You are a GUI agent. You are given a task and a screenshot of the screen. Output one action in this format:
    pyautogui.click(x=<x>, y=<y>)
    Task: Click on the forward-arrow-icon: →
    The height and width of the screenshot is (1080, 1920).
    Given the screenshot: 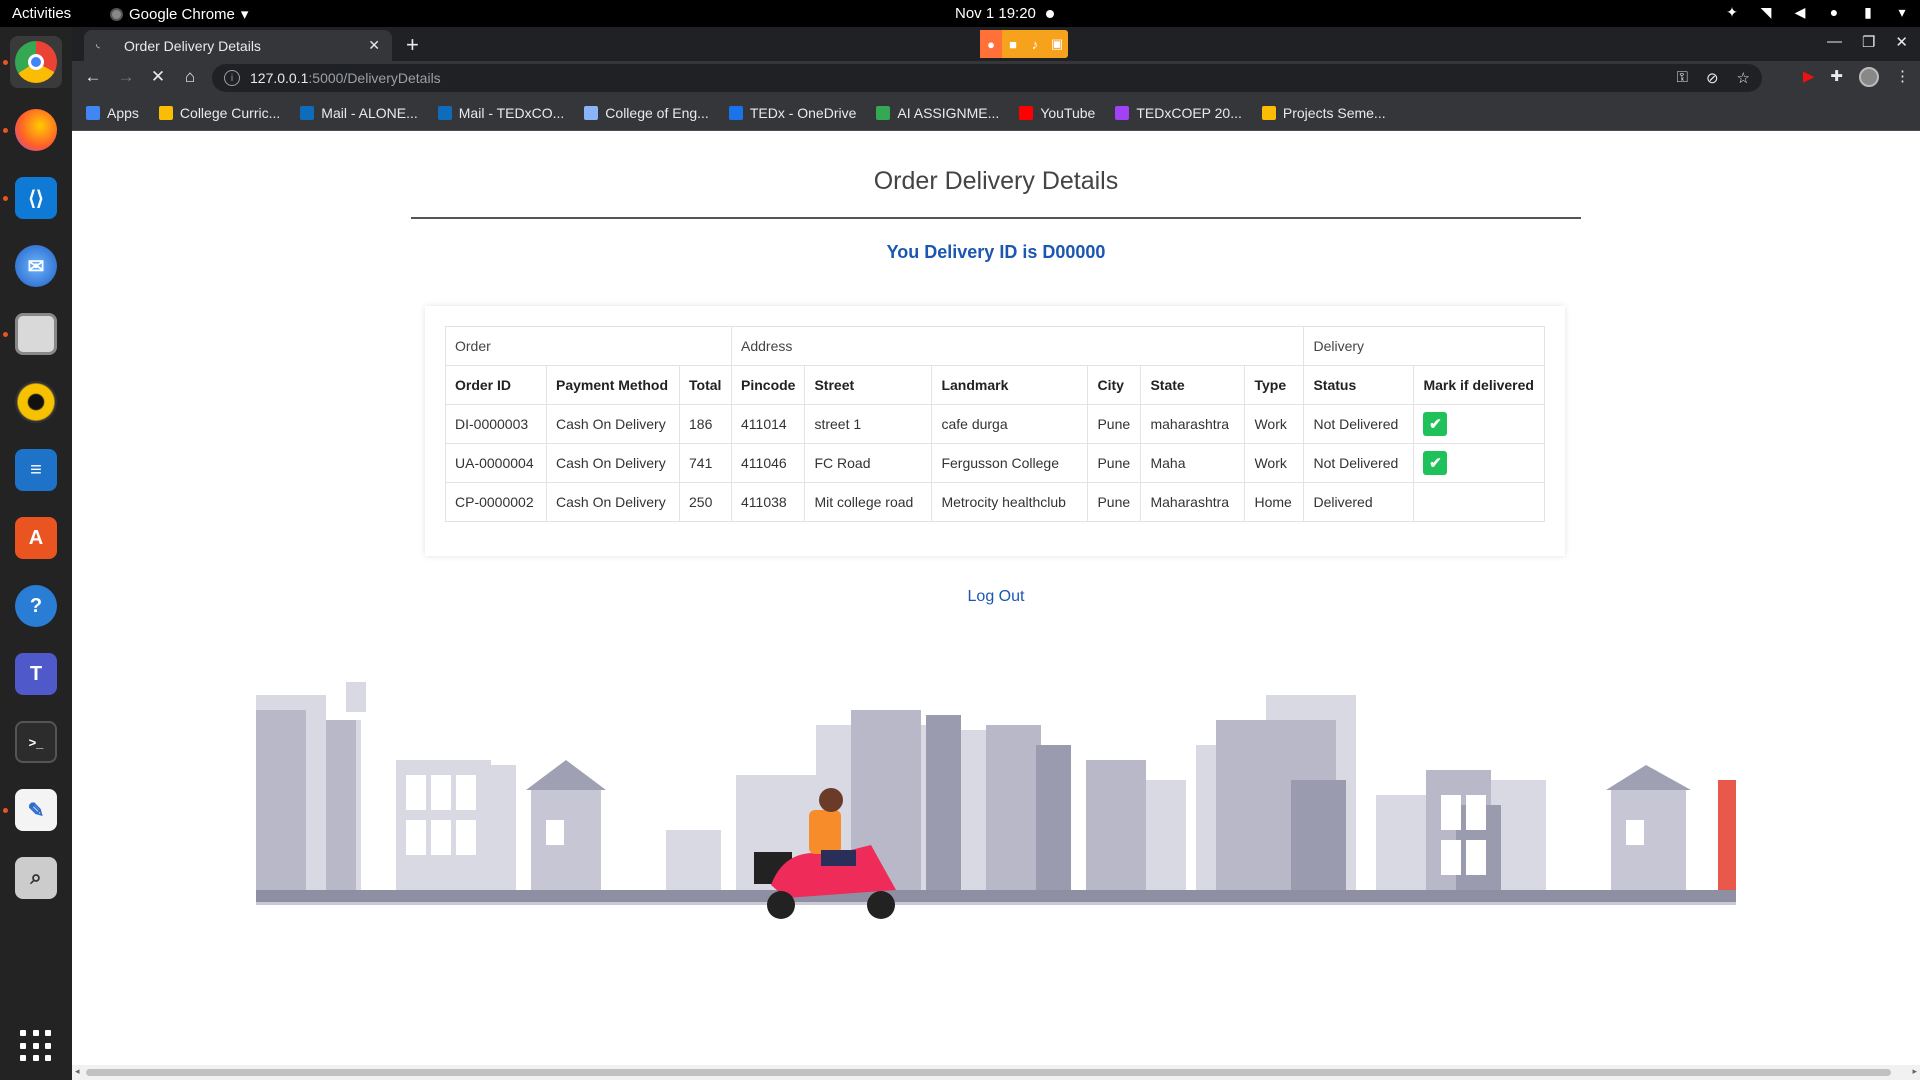 What is the action you would take?
    pyautogui.click(x=126, y=77)
    